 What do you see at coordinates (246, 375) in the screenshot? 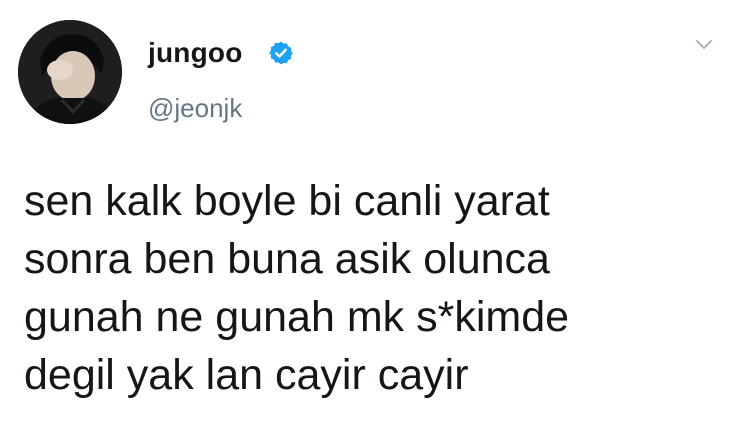
I see `tweet-text-line: degil yak lan cayir cayir` at bounding box center [246, 375].